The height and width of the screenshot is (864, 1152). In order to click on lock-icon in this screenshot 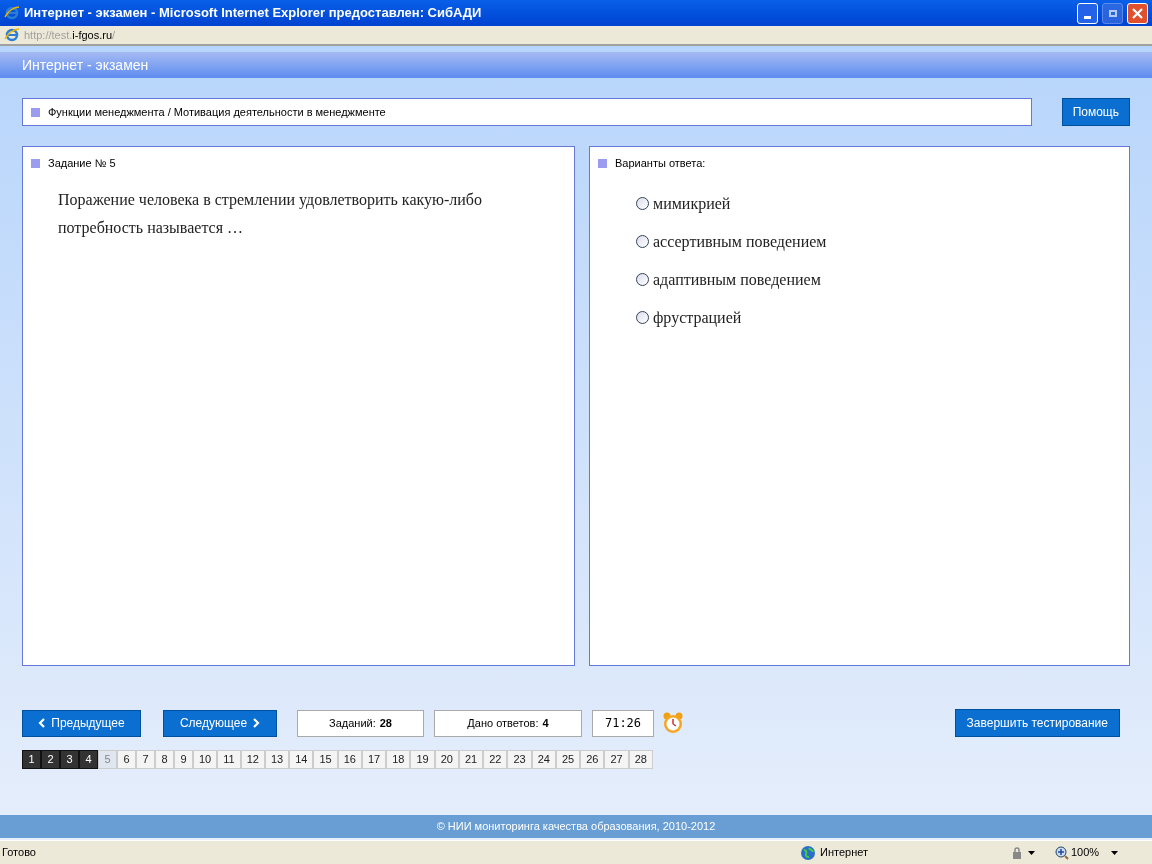, I will do `click(1017, 852)`.